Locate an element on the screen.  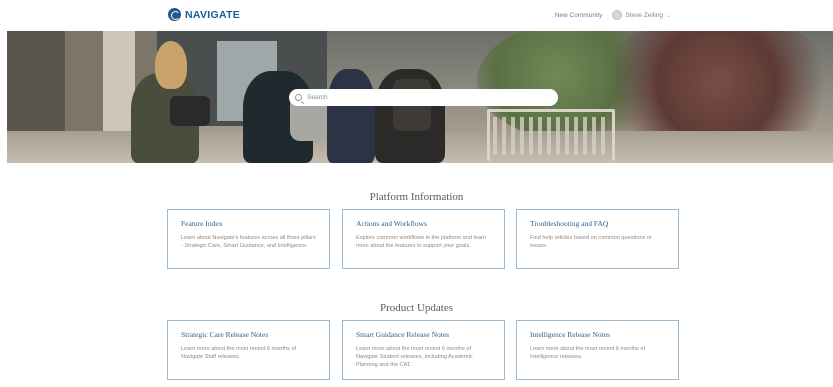
avatar is located at coordinates (617, 15).